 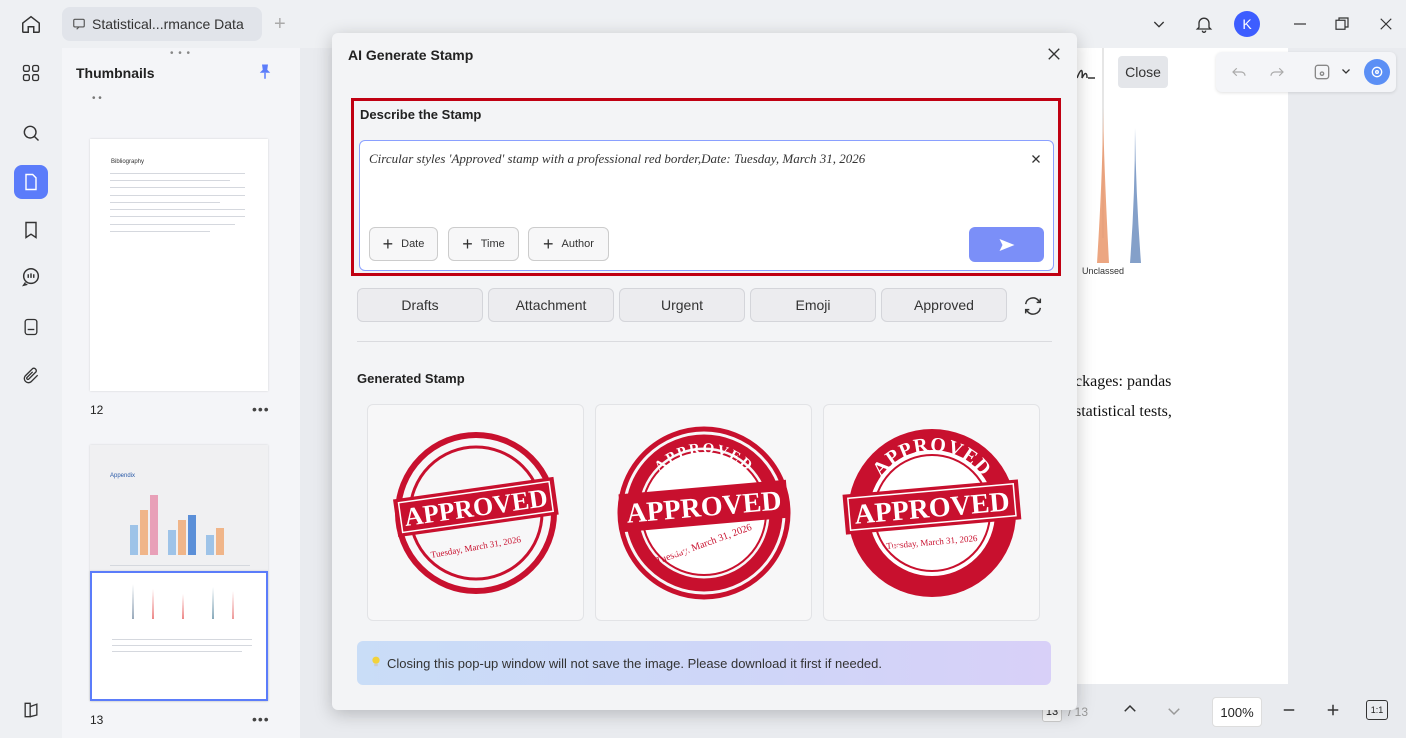 What do you see at coordinates (813, 305) in the screenshot?
I see `quick-option-emoji: Emoji` at bounding box center [813, 305].